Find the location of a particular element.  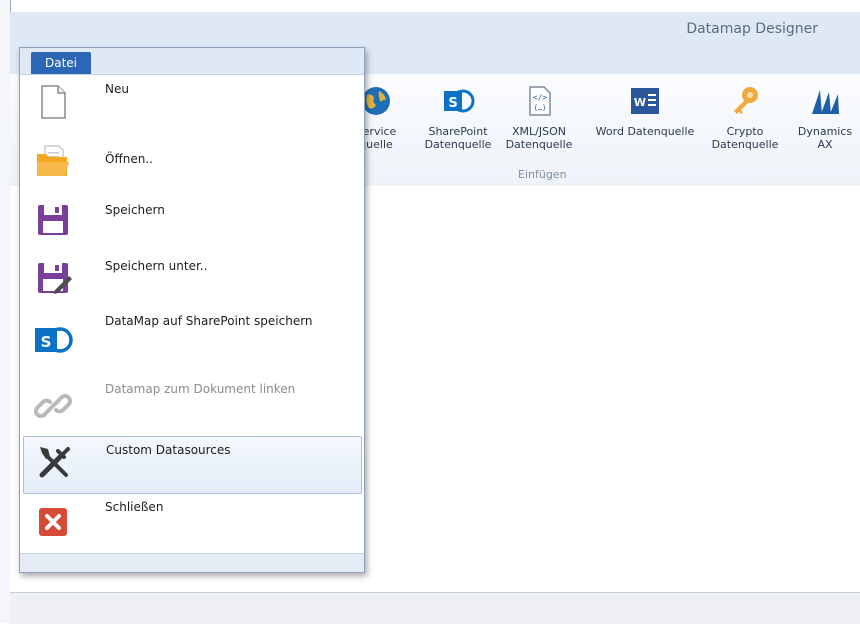

save-as-icon is located at coordinates (55, 278).